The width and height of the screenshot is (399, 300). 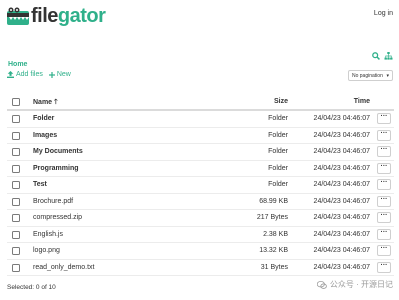 I want to click on sort-arrow-up-icon: 🡑, so click(x=56, y=102).